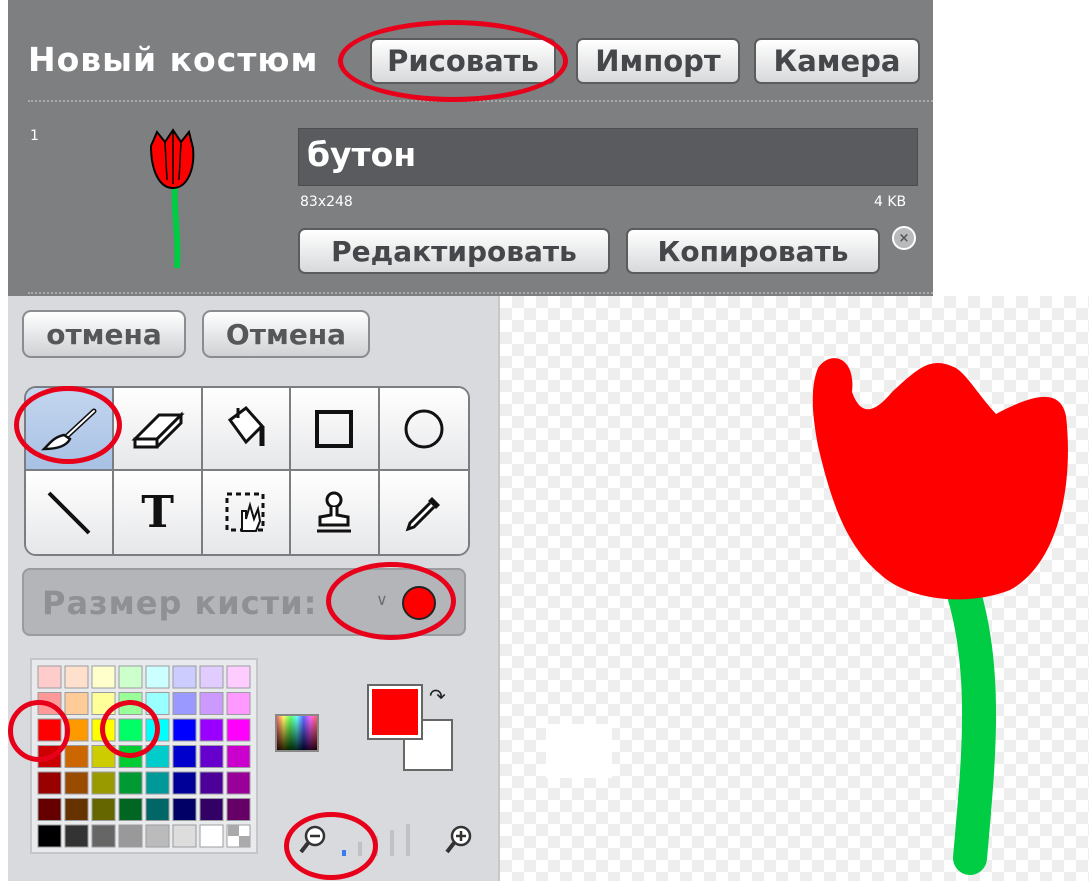 The image size is (1089, 881). What do you see at coordinates (890, 202) in the screenshot?
I see `costume-file-size: 4 KB` at bounding box center [890, 202].